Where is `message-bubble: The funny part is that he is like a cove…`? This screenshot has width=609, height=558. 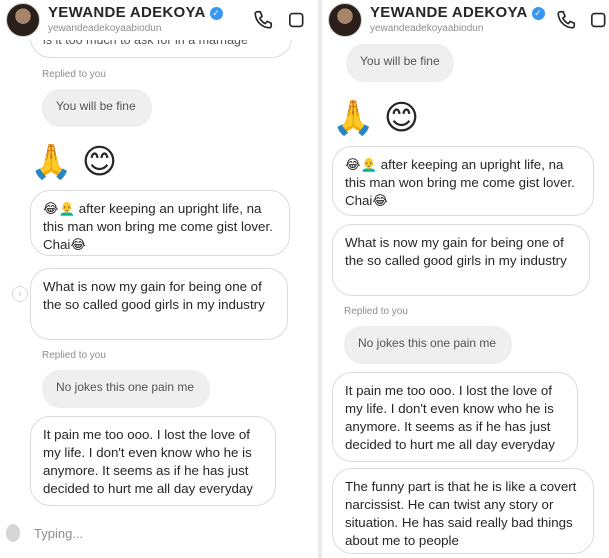 message-bubble: The funny part is that he is like a cove… is located at coordinates (463, 511).